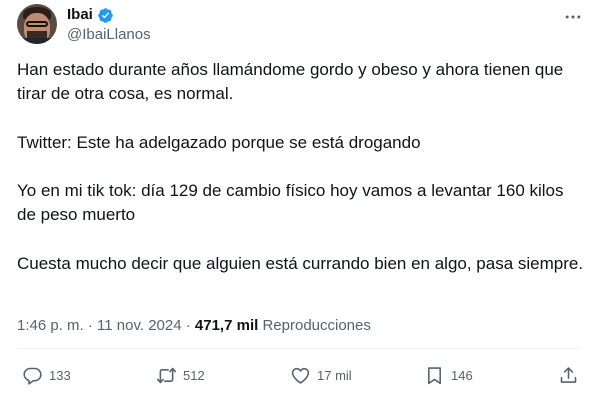 The width and height of the screenshot is (597, 405). Describe the element at coordinates (299, 348) in the screenshot. I see `divider` at that location.